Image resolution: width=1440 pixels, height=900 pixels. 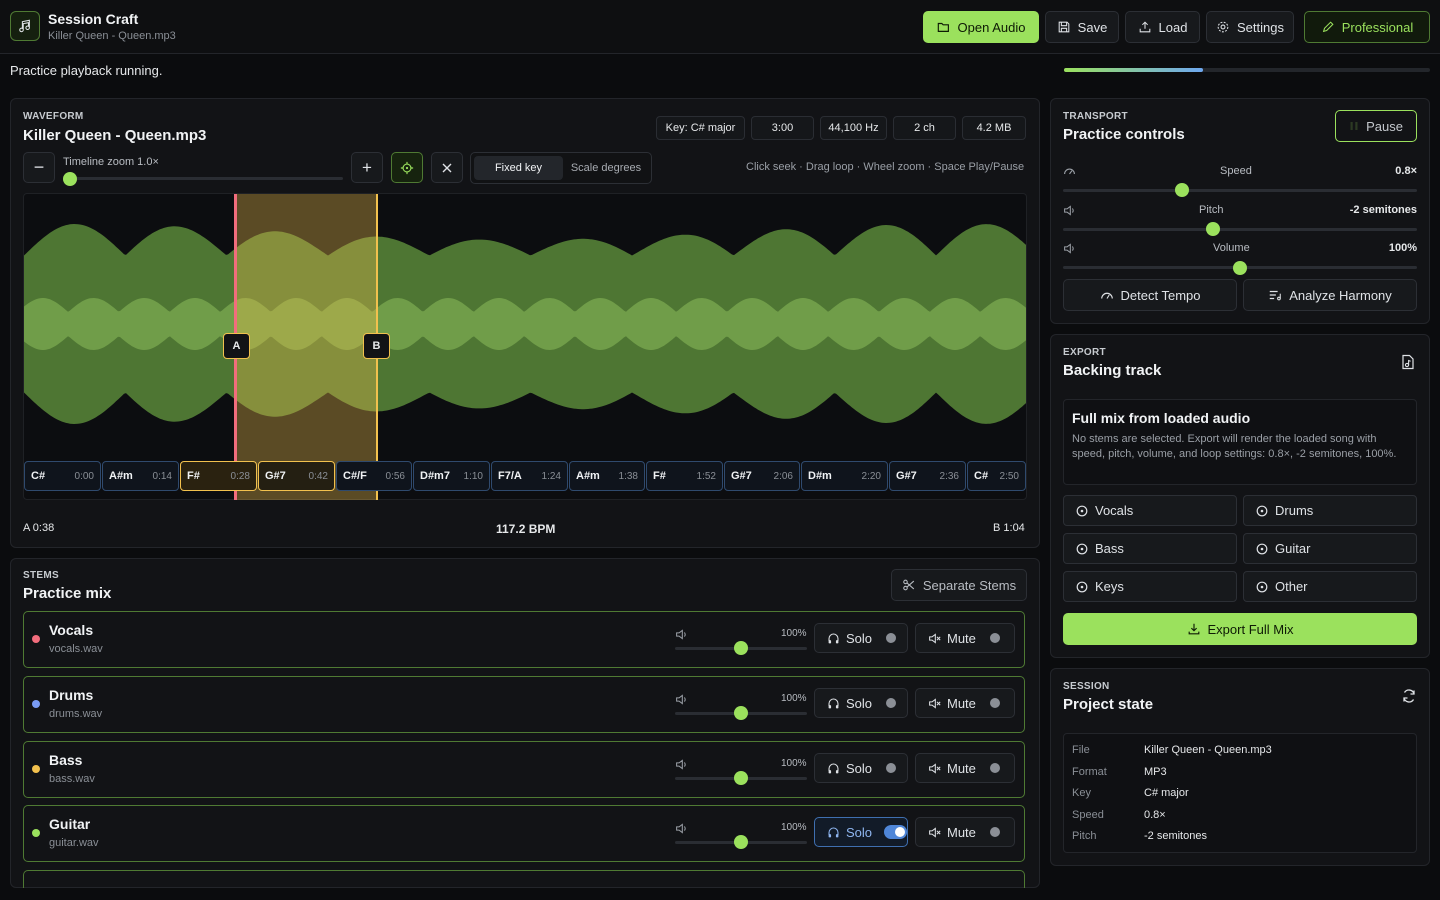 What do you see at coordinates (1106, 295) in the screenshot?
I see `gauge-icon` at bounding box center [1106, 295].